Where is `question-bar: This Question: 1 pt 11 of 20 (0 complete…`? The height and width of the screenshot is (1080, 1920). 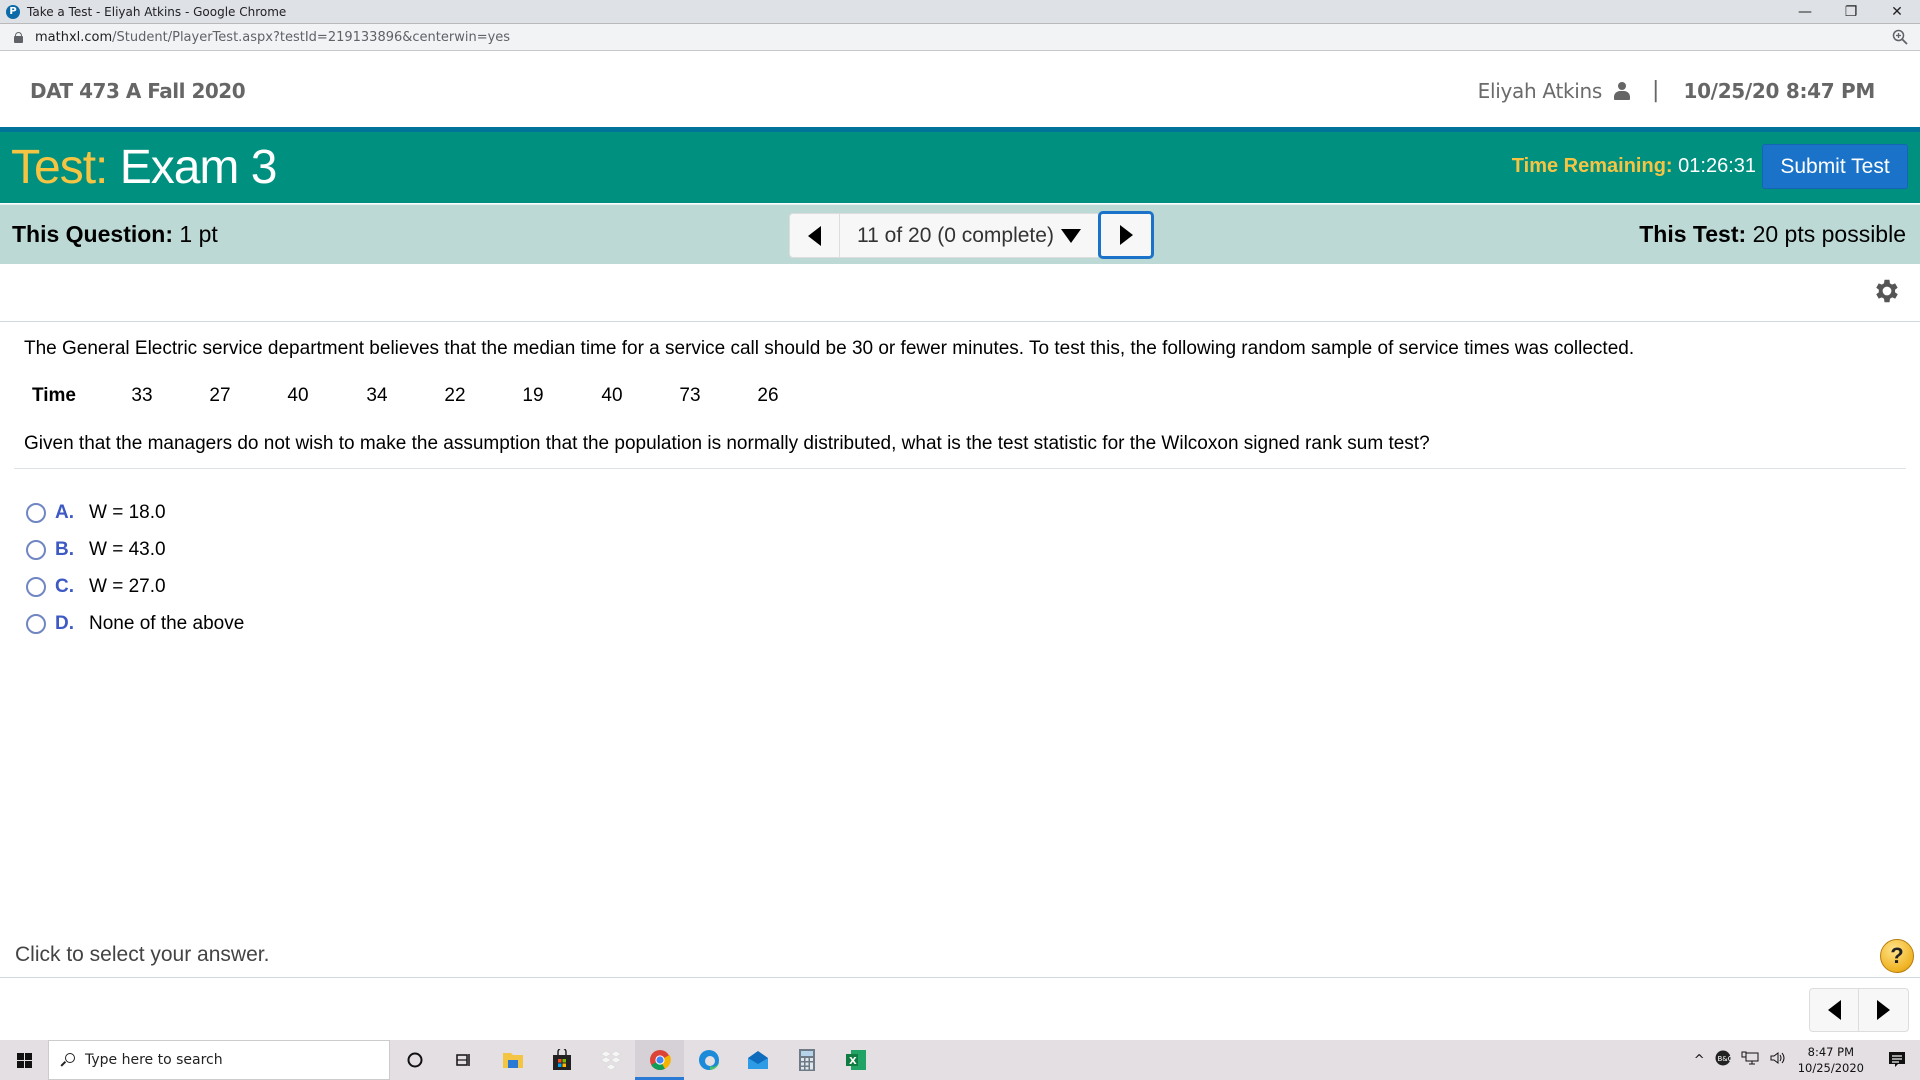 question-bar: This Question: 1 pt 11 of 20 (0 complete… is located at coordinates (960, 234).